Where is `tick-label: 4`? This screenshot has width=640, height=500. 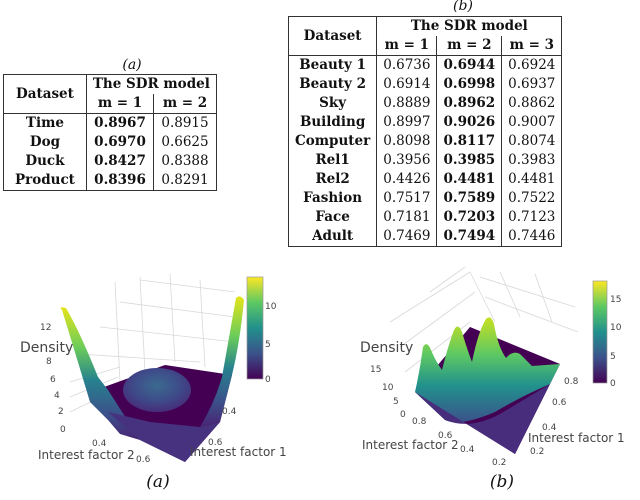 tick-label: 4 is located at coordinates (57, 396).